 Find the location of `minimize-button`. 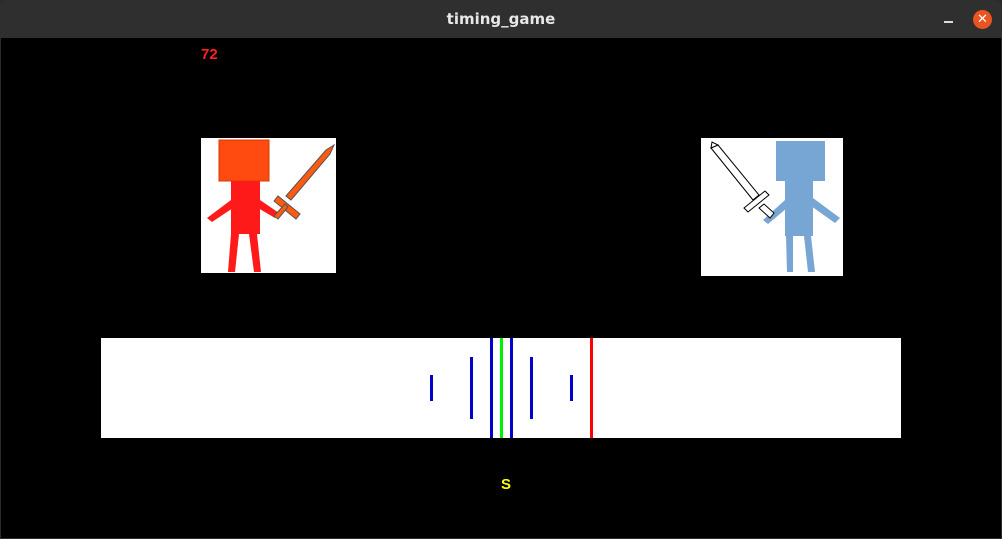

minimize-button is located at coordinates (949, 19).